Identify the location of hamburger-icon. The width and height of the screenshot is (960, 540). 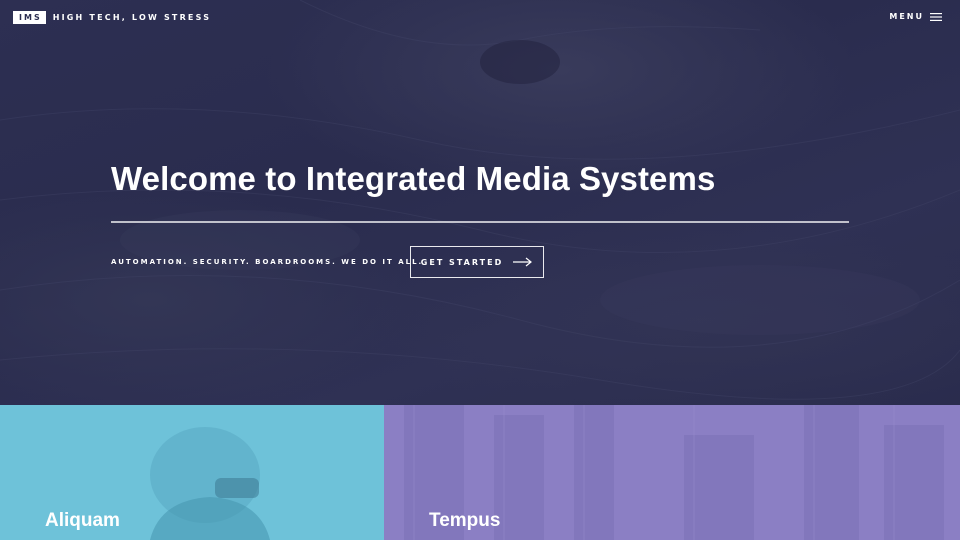
(936, 16).